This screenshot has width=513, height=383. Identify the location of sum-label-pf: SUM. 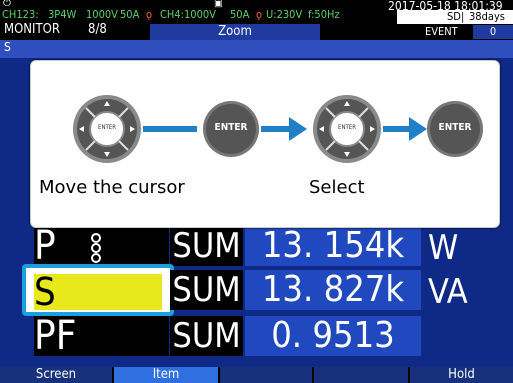
(206, 336).